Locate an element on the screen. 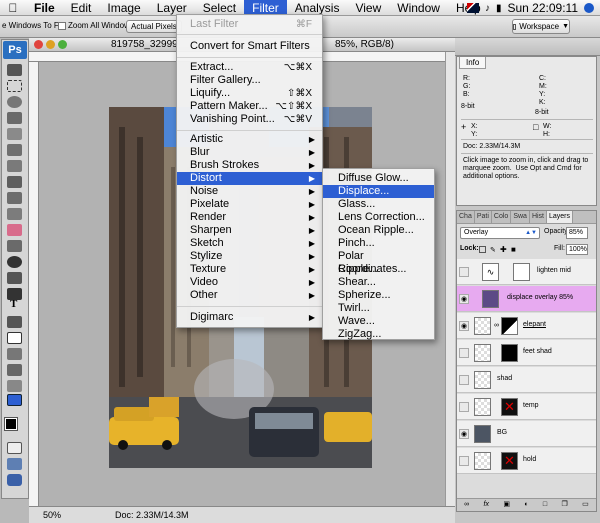 The height and width of the screenshot is (523, 600). tab-color: Colo is located at coordinates (502, 217).